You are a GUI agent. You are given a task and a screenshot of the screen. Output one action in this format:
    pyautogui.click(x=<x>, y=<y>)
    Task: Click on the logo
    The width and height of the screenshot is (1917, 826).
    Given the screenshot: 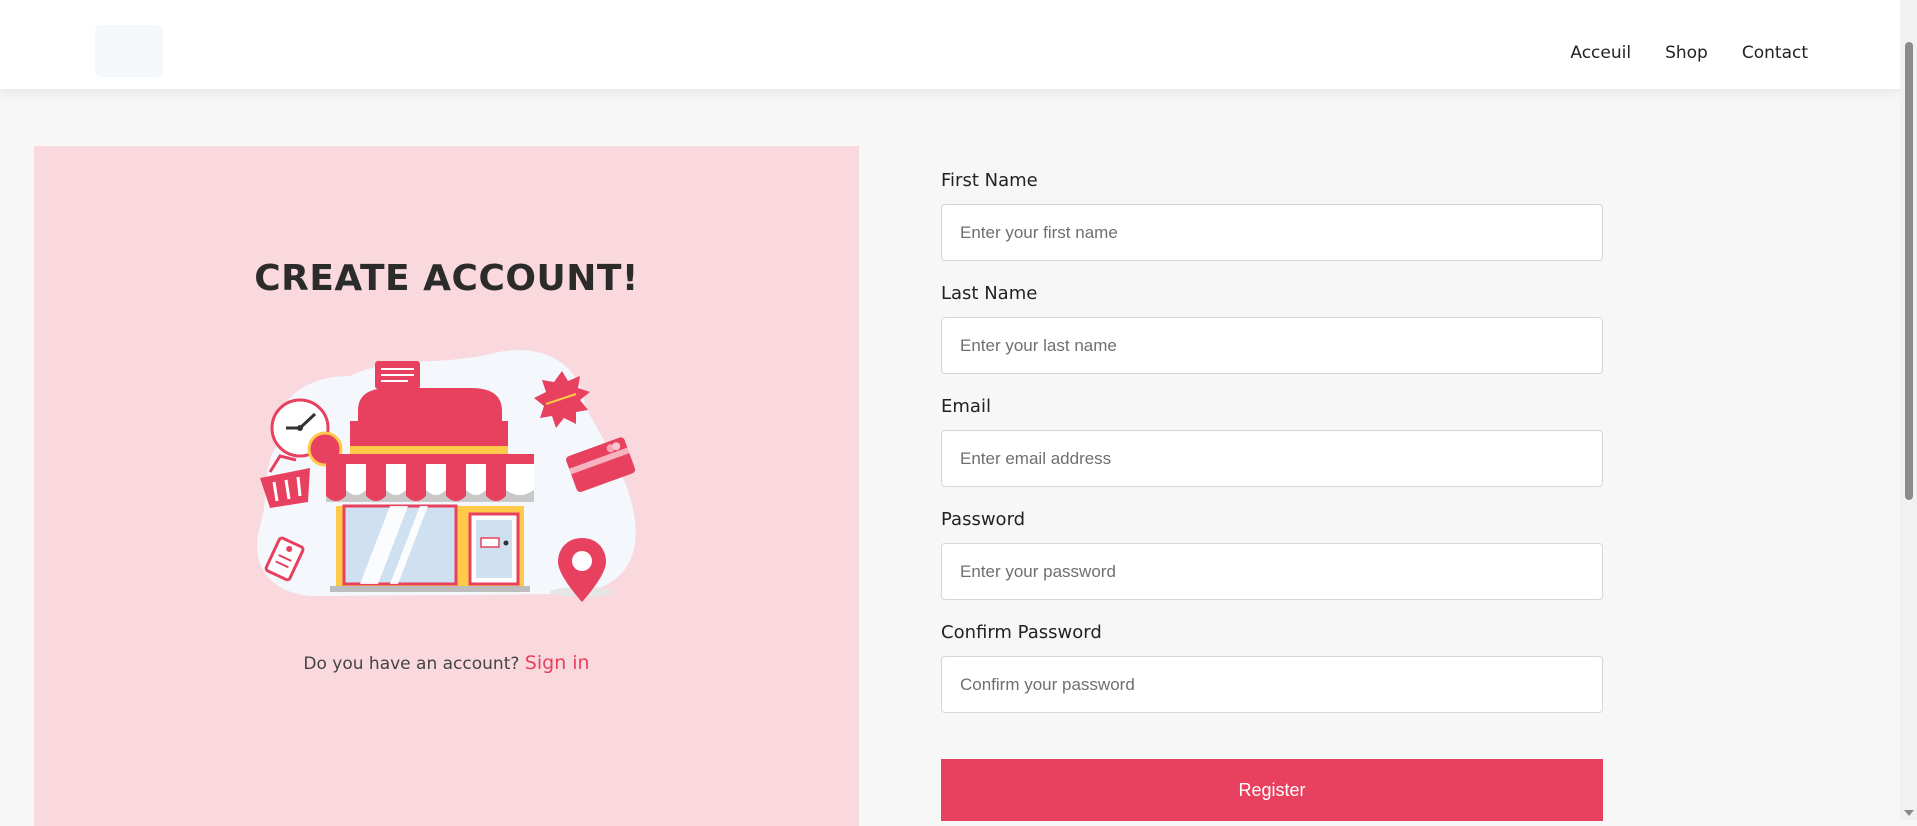 What is the action you would take?
    pyautogui.click(x=129, y=51)
    